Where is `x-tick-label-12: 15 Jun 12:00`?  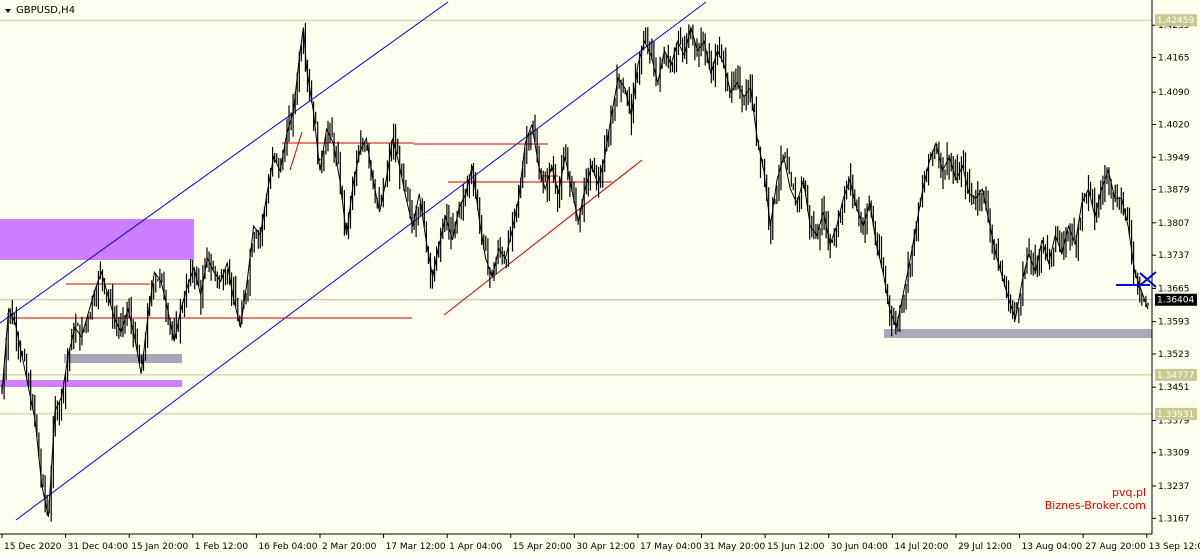 x-tick-label-12: 15 Jun 12:00 is located at coordinates (795, 547).